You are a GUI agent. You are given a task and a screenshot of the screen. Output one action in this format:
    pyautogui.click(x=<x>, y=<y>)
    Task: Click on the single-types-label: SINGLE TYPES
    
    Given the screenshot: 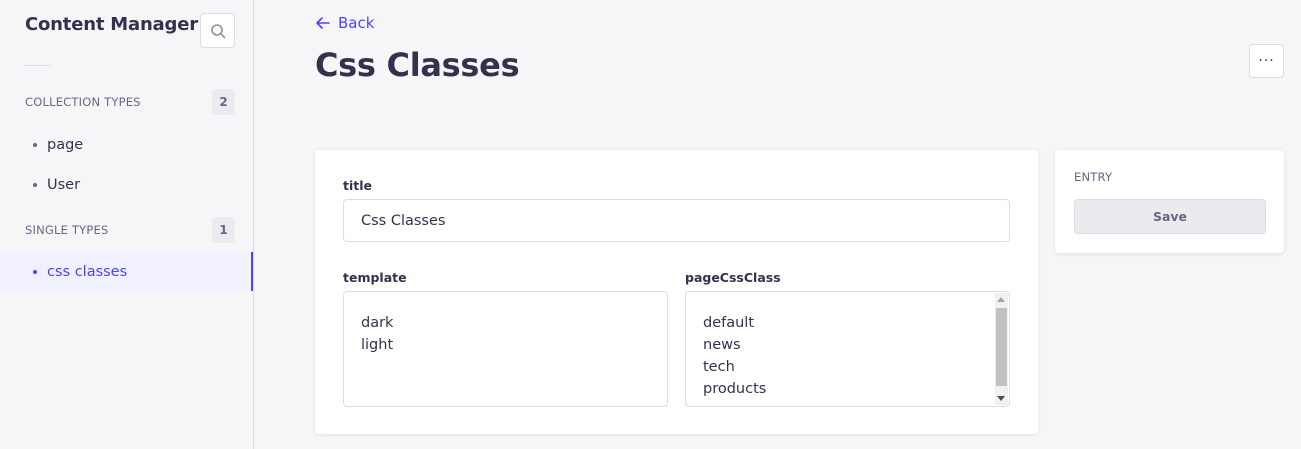 What is the action you would take?
    pyautogui.click(x=67, y=230)
    